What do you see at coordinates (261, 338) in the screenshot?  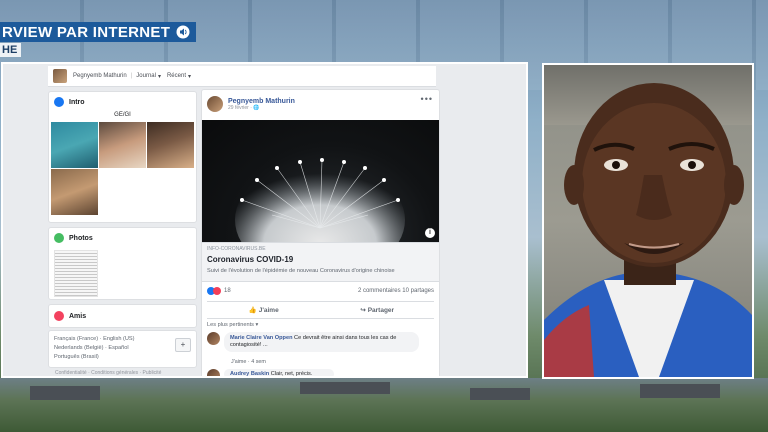 I see `comment-author: Marie Claire Van Oppen` at bounding box center [261, 338].